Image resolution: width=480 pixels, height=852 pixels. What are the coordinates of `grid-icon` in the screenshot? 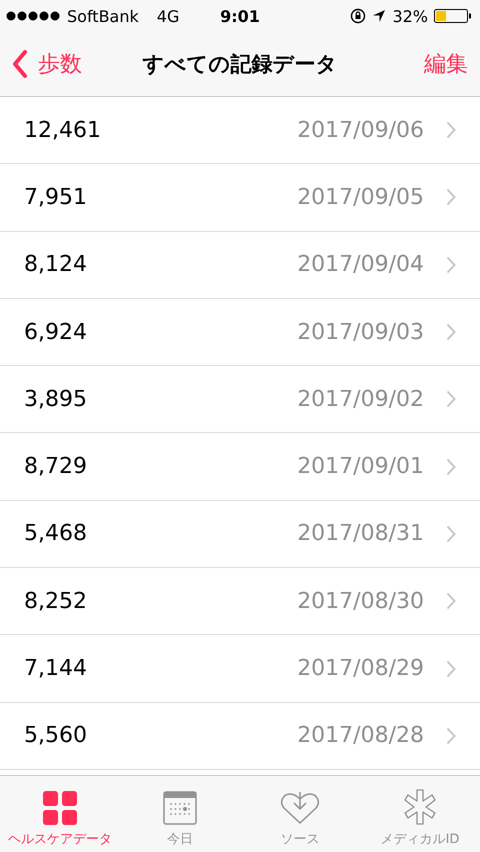 It's located at (60, 808).